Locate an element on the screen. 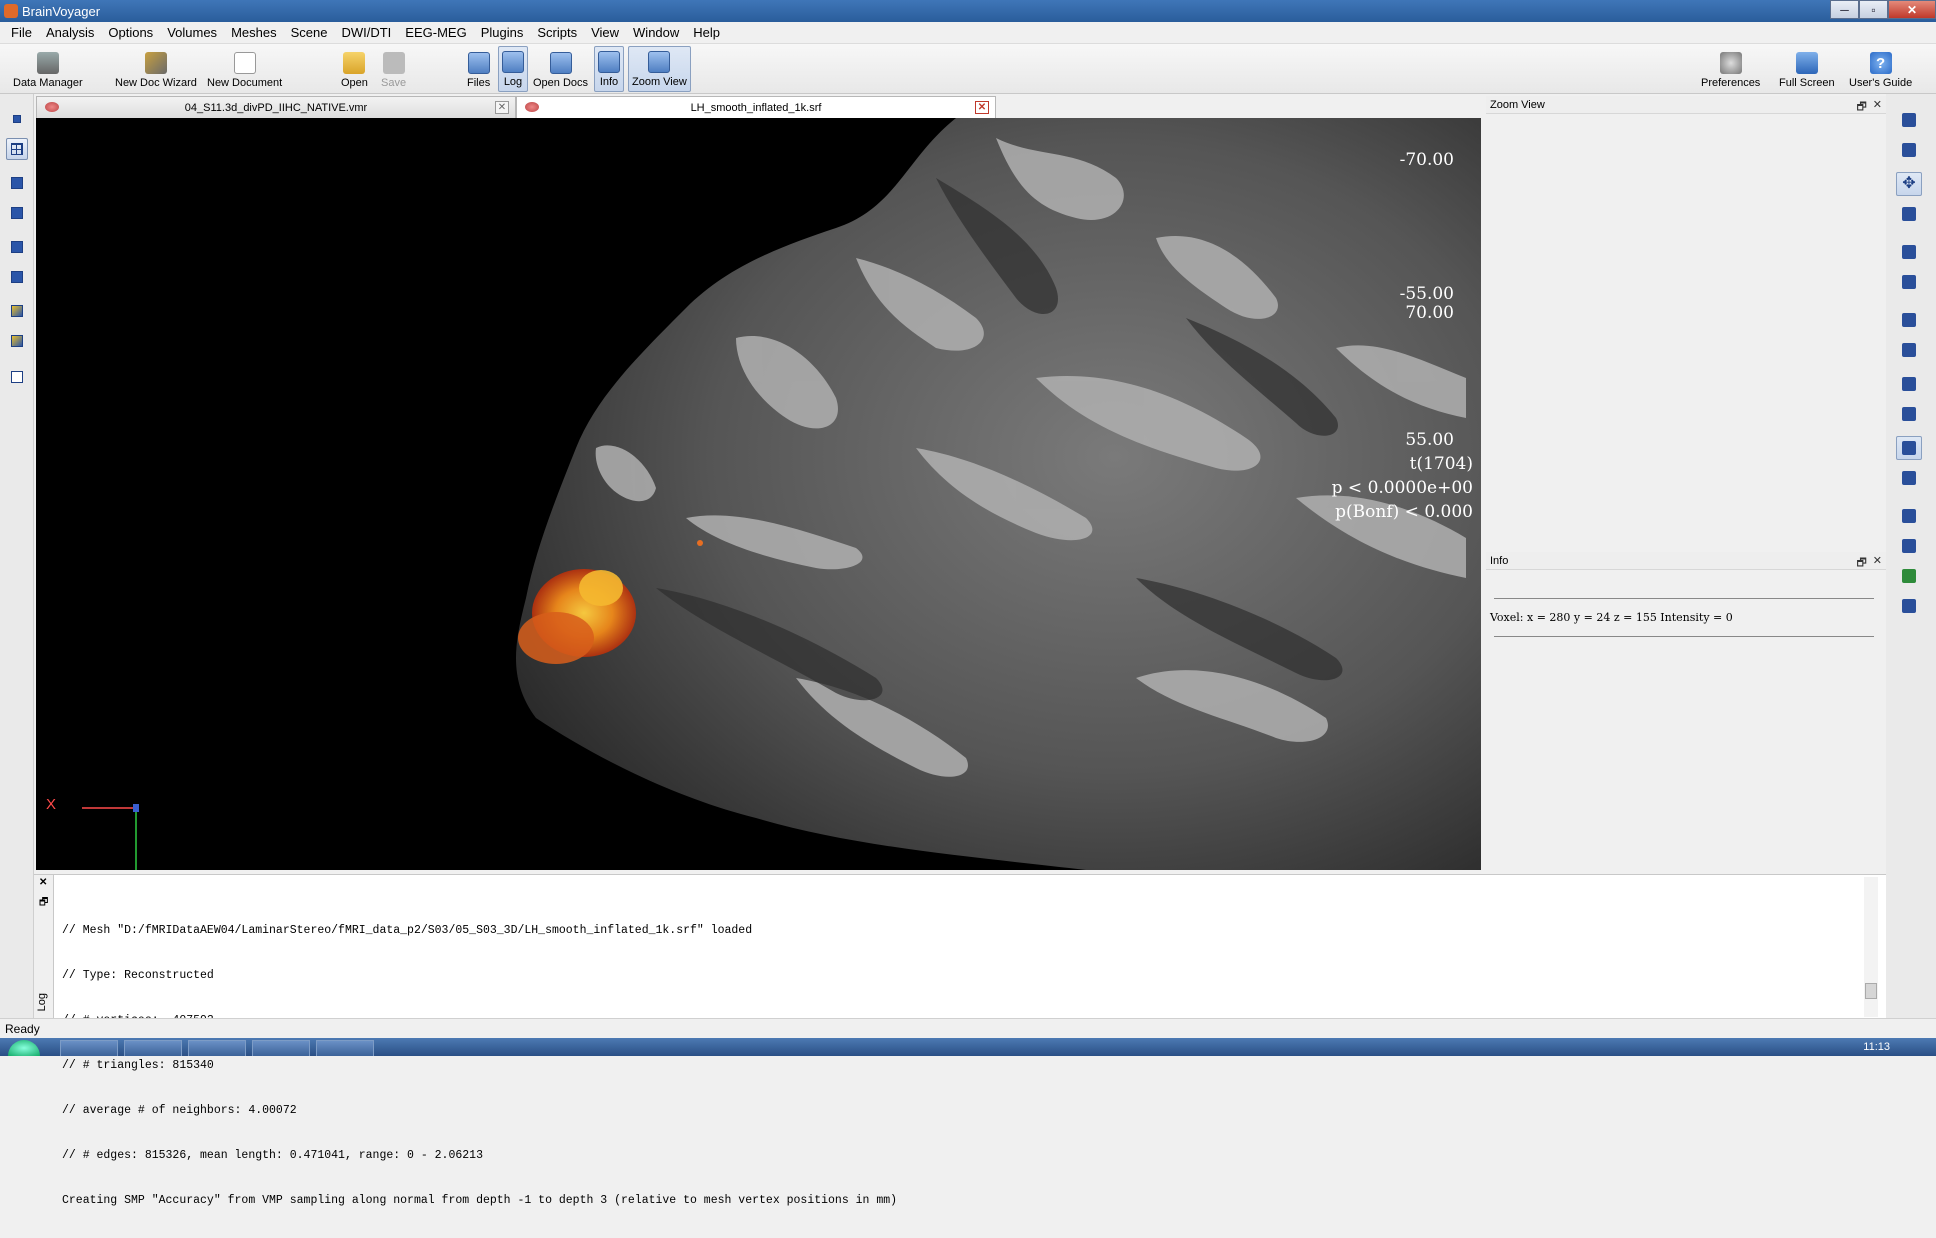  close-log-icon: ✕ is located at coordinates (43, 882).